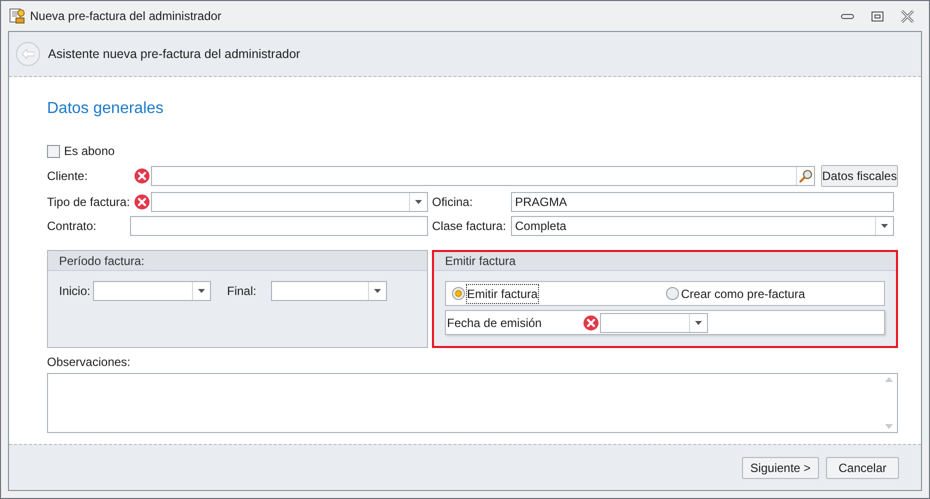  Describe the element at coordinates (862, 467) in the screenshot. I see `cancel-button: Cancelar` at that location.